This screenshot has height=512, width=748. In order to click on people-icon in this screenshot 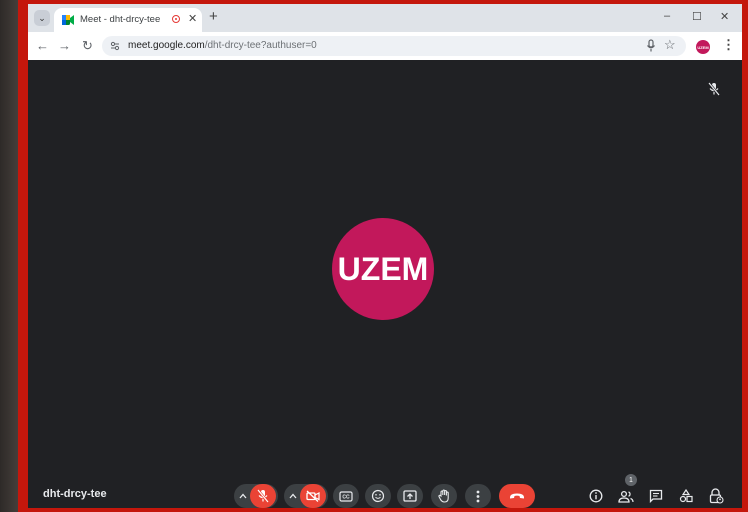, I will do `click(626, 496)`.